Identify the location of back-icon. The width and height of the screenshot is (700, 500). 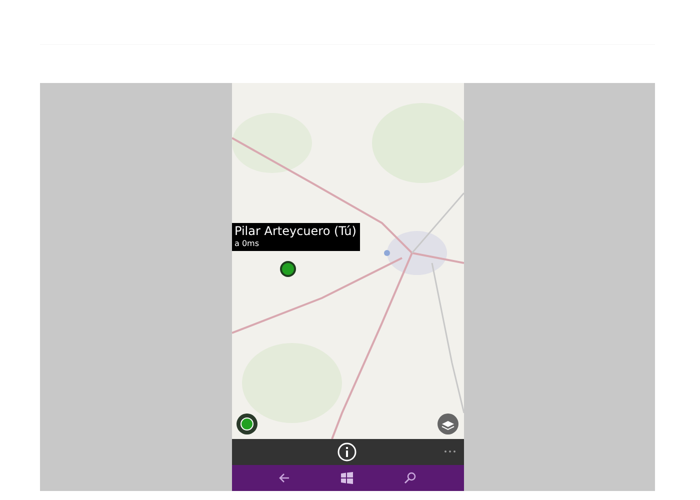
(284, 478).